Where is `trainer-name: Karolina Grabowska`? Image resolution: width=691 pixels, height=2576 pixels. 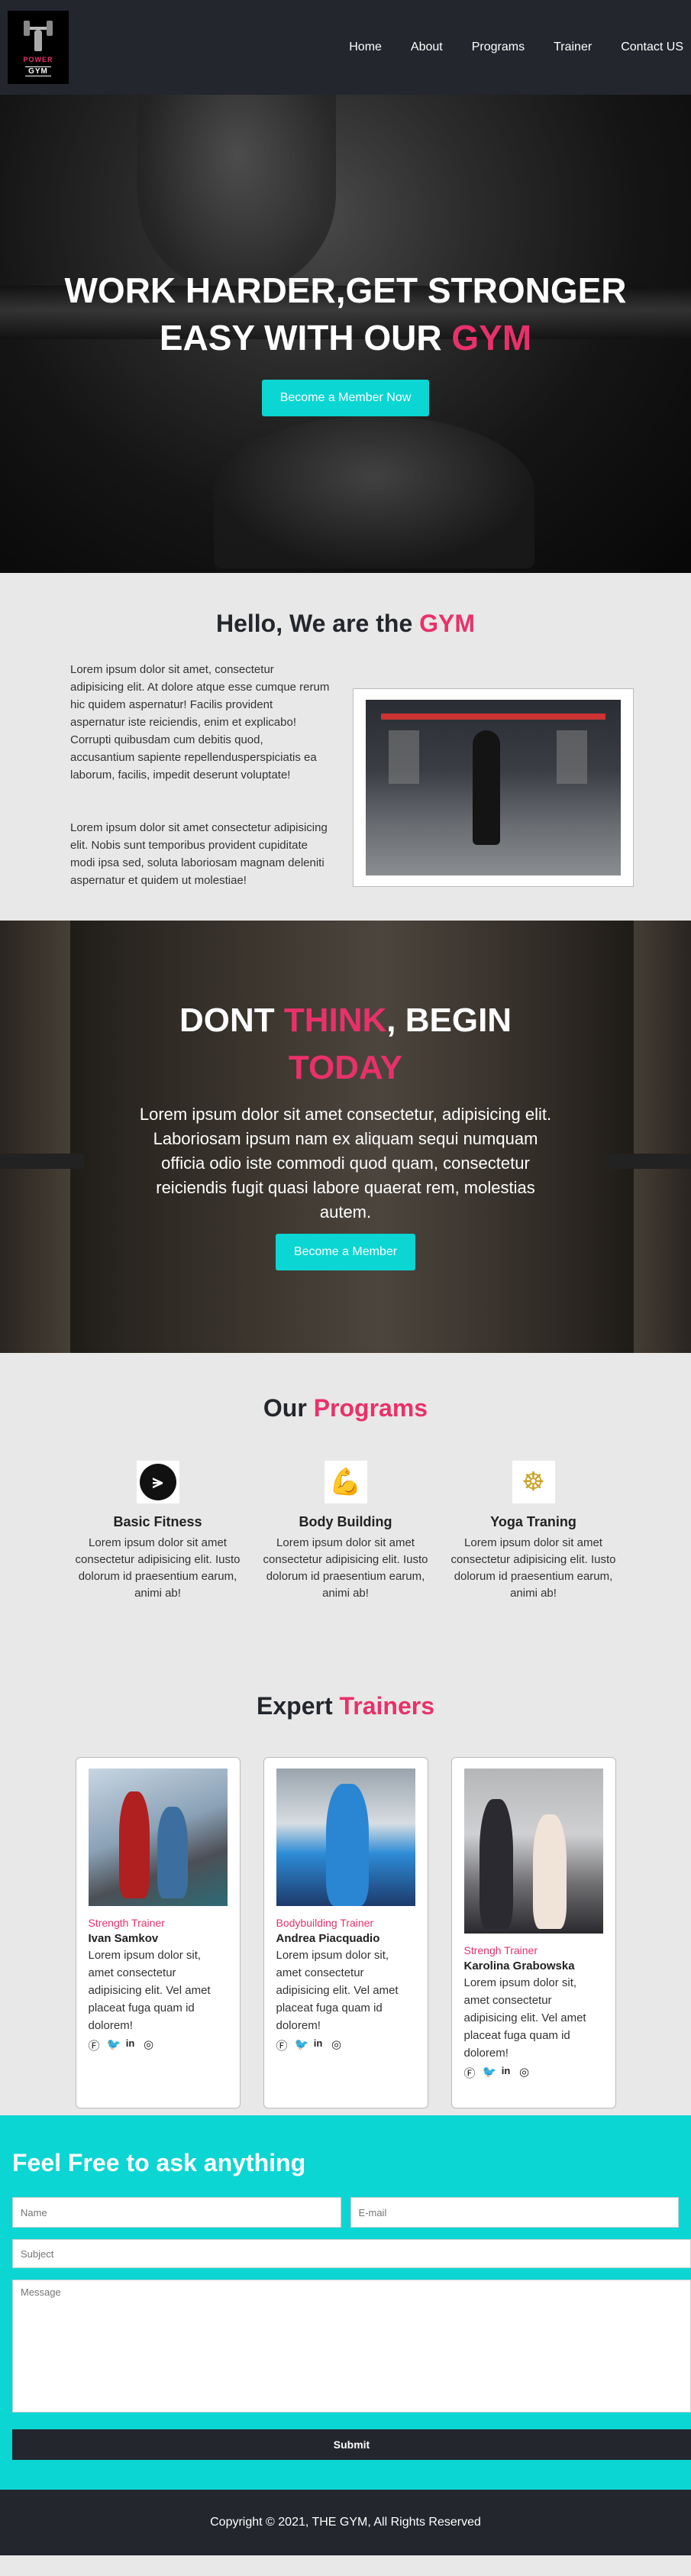
trainer-name: Karolina Grabowska is located at coordinates (519, 1966).